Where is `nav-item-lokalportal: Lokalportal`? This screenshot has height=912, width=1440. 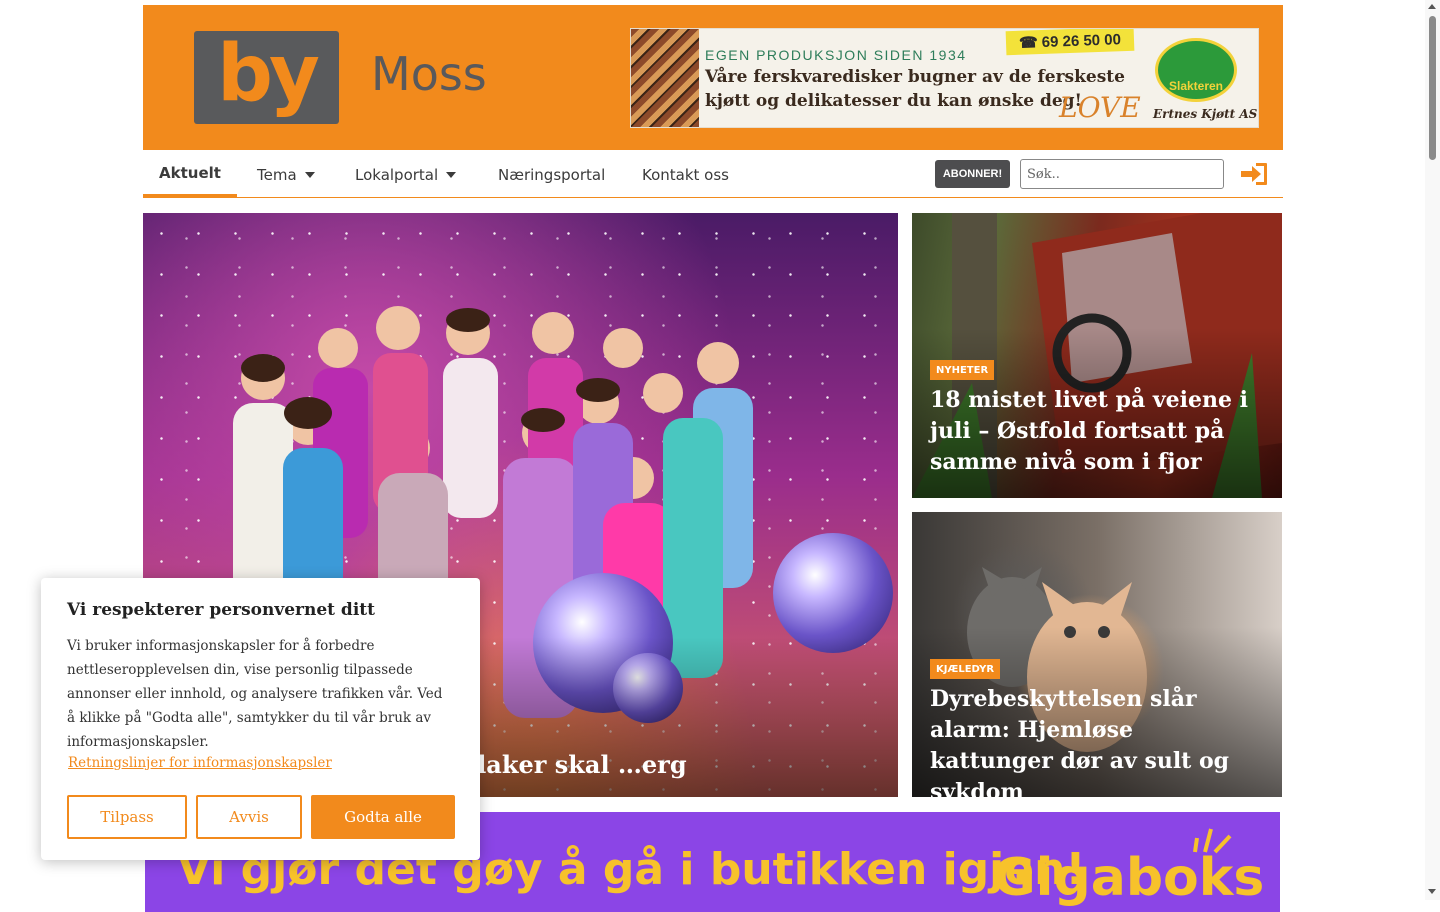
nav-item-lokalportal: Lokalportal is located at coordinates (406, 174).